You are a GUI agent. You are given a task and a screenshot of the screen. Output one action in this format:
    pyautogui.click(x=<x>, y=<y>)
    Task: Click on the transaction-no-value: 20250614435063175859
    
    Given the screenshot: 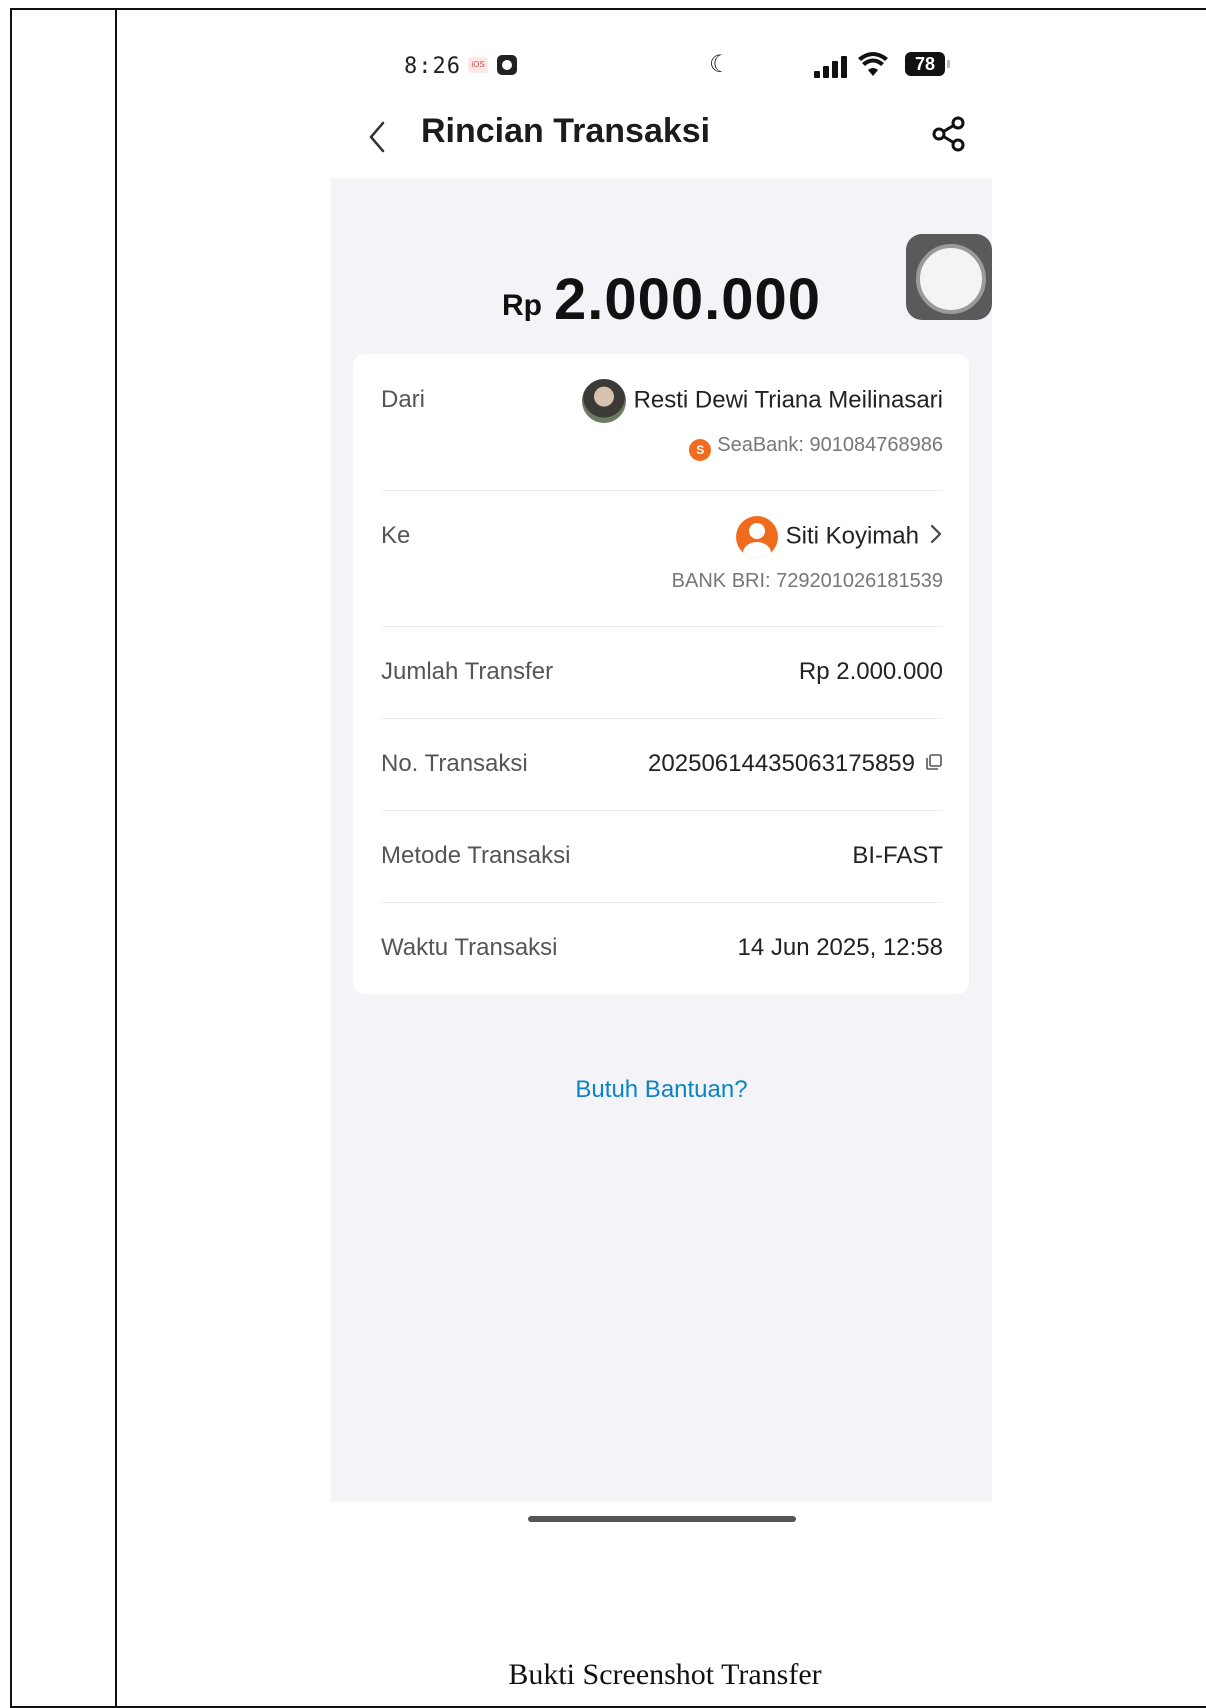 What is the action you would take?
    pyautogui.click(x=781, y=763)
    